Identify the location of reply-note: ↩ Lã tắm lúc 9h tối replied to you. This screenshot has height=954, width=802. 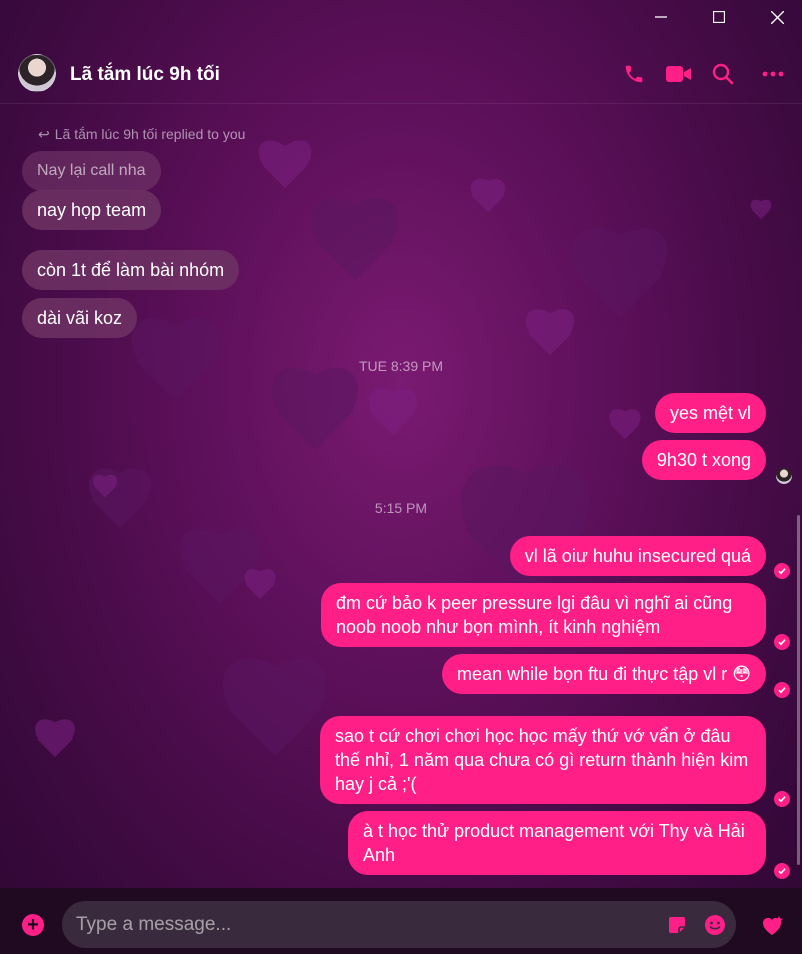
(142, 134).